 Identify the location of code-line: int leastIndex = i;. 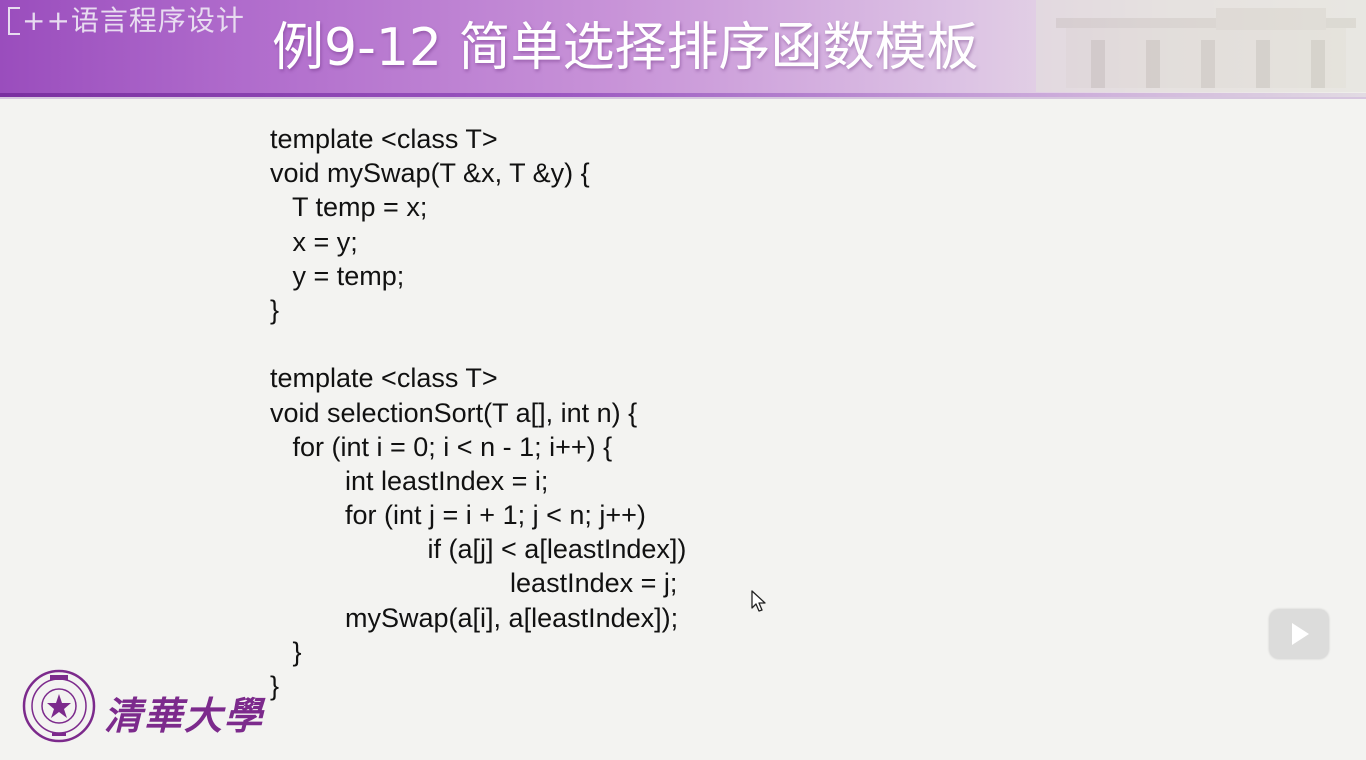
(409, 480).